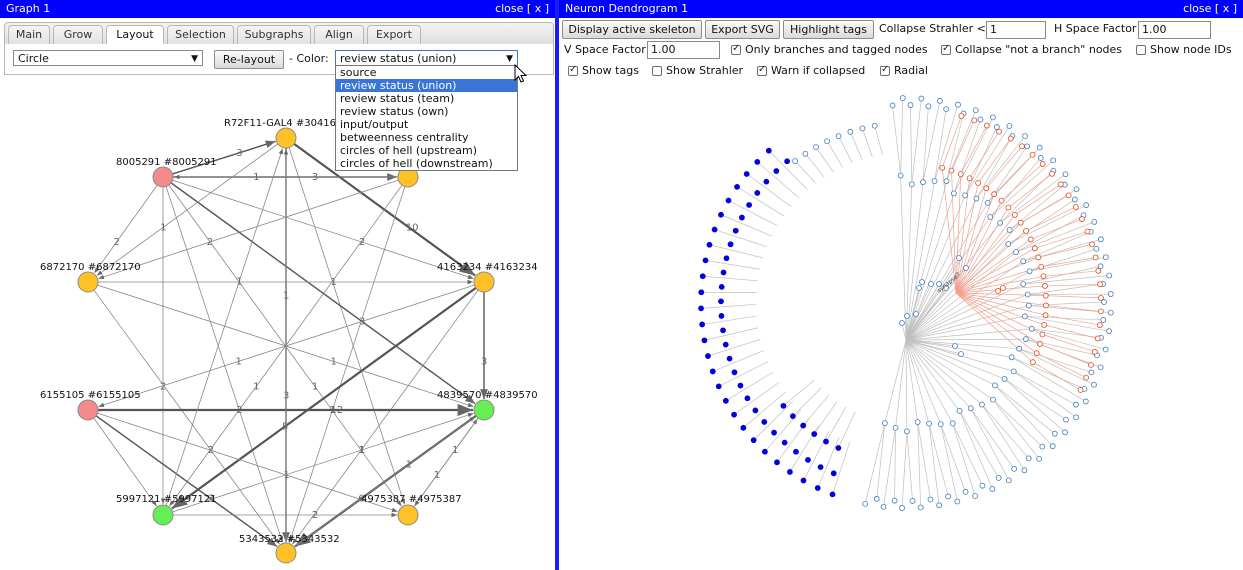 The image size is (1243, 570). What do you see at coordinates (249, 59) in the screenshot?
I see `relayout-button: Re-layout` at bounding box center [249, 59].